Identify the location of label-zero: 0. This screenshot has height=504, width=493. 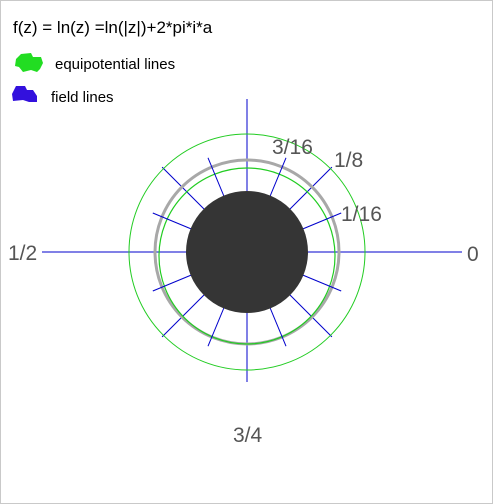
(473, 254).